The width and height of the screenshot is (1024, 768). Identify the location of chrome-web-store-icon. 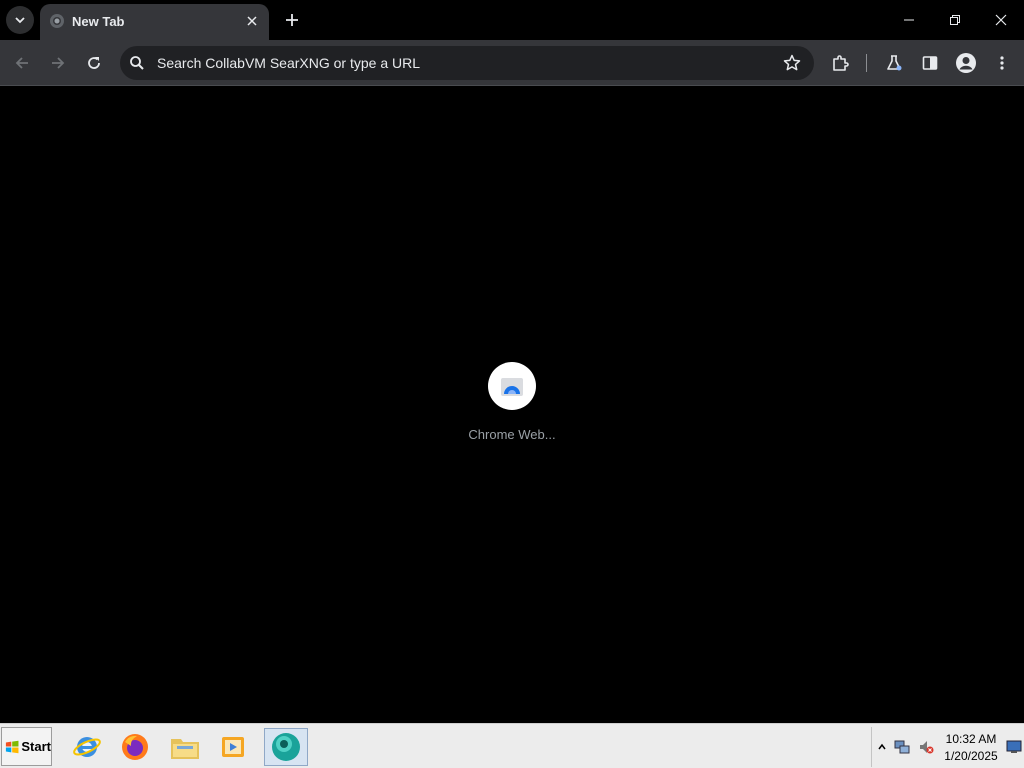
(512, 387).